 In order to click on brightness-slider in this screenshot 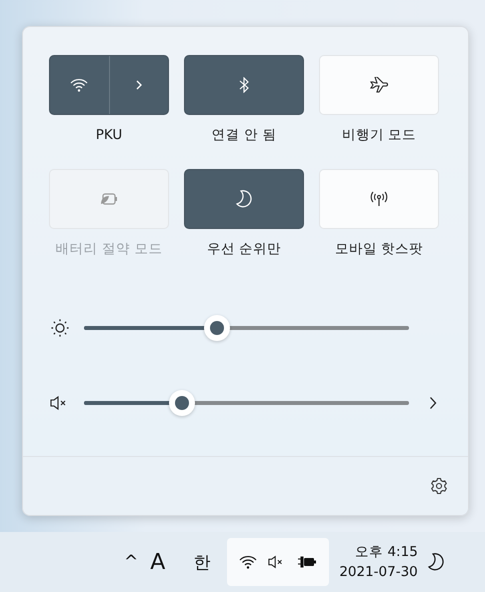, I will do `click(246, 328)`.